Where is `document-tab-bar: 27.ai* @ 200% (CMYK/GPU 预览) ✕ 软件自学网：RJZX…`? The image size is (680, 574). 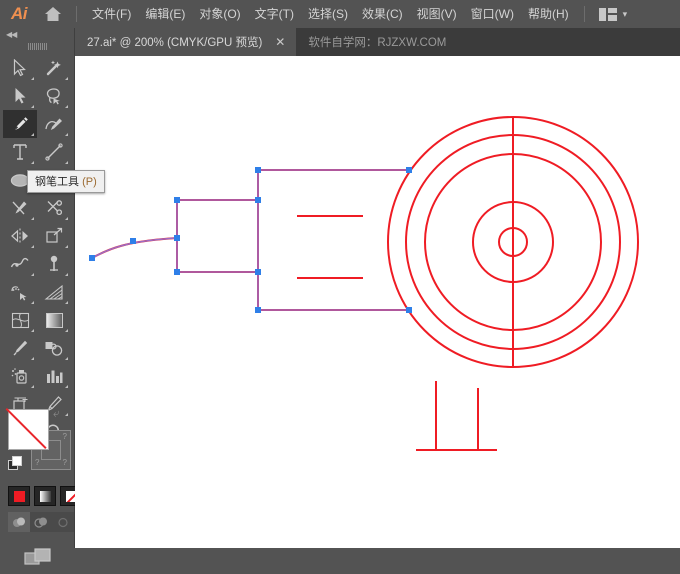
document-tab-bar: 27.ai* @ 200% (CMYK/GPU 预览) ✕ 软件自学网：RJZX… is located at coordinates (377, 42).